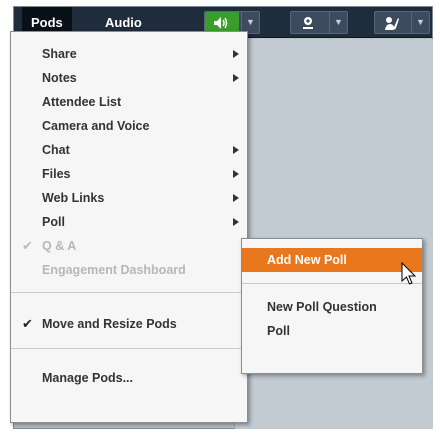  I want to click on menu-item-chat: Chat, so click(129, 150).